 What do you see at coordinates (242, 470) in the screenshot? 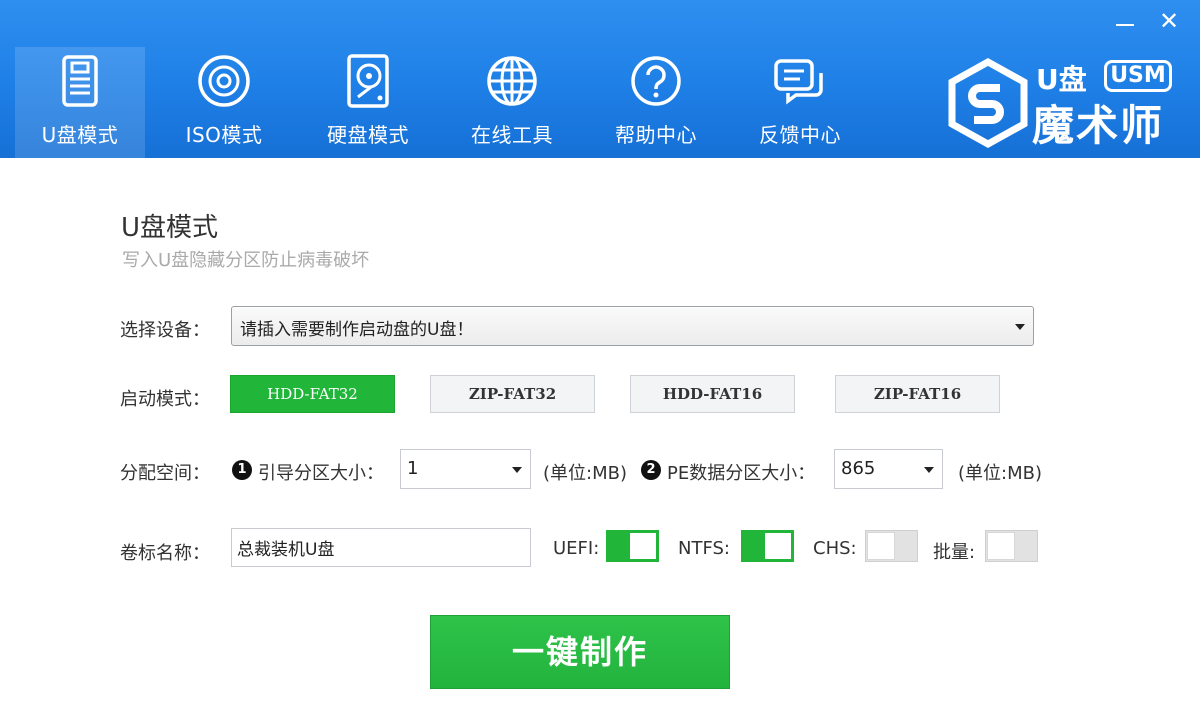
I see `step-1-badge: 1` at bounding box center [242, 470].